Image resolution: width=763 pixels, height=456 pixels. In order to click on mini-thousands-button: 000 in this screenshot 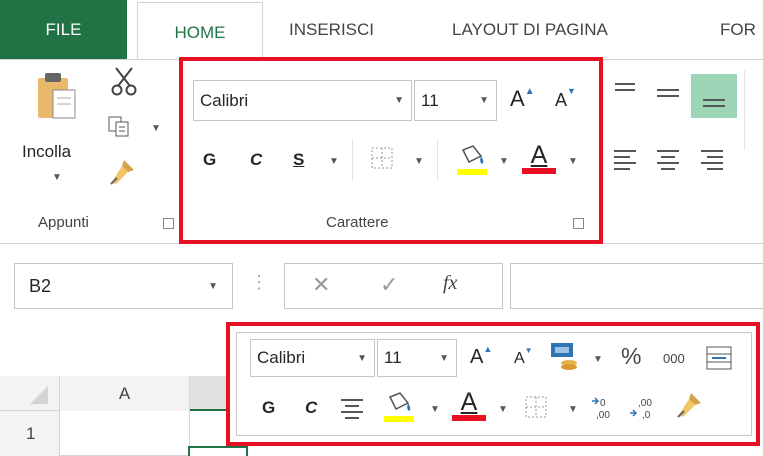, I will do `click(674, 358)`.